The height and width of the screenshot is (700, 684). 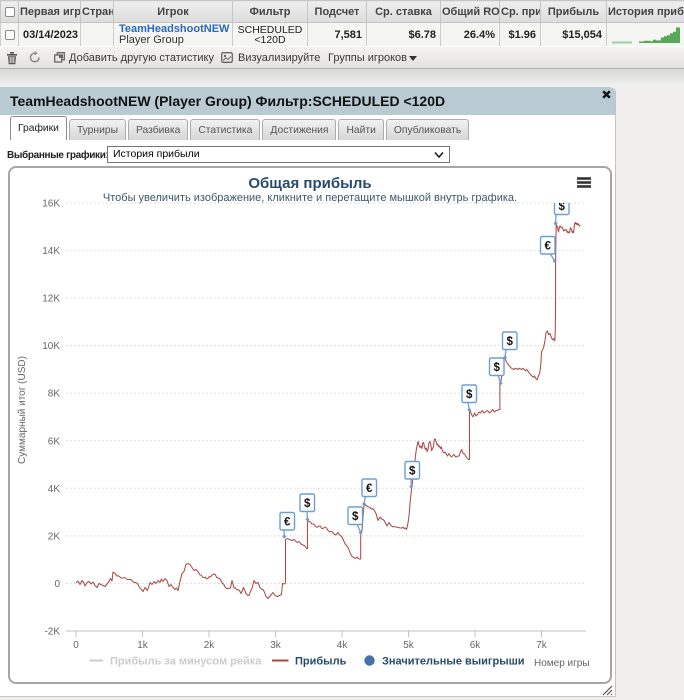 What do you see at coordinates (276, 645) in the screenshot?
I see `svg-text: 3k` at bounding box center [276, 645].